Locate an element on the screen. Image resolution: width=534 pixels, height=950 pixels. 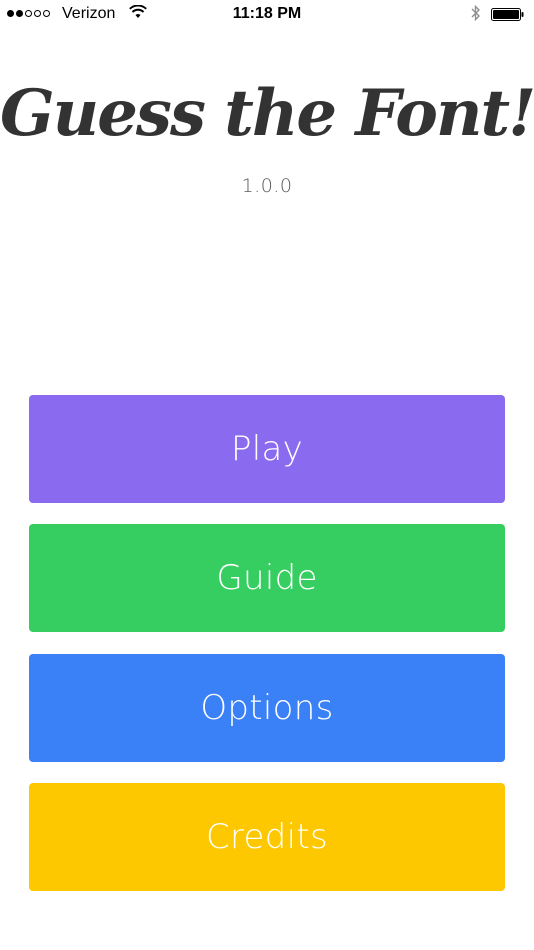
clock: 11:18 PM is located at coordinates (267, 13).